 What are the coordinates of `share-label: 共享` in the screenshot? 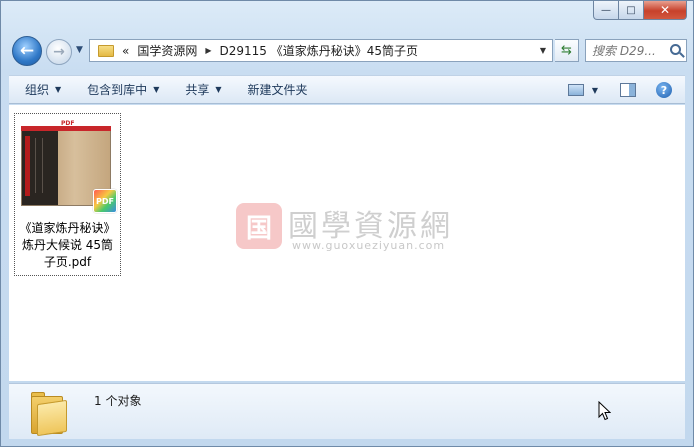 It's located at (197, 90).